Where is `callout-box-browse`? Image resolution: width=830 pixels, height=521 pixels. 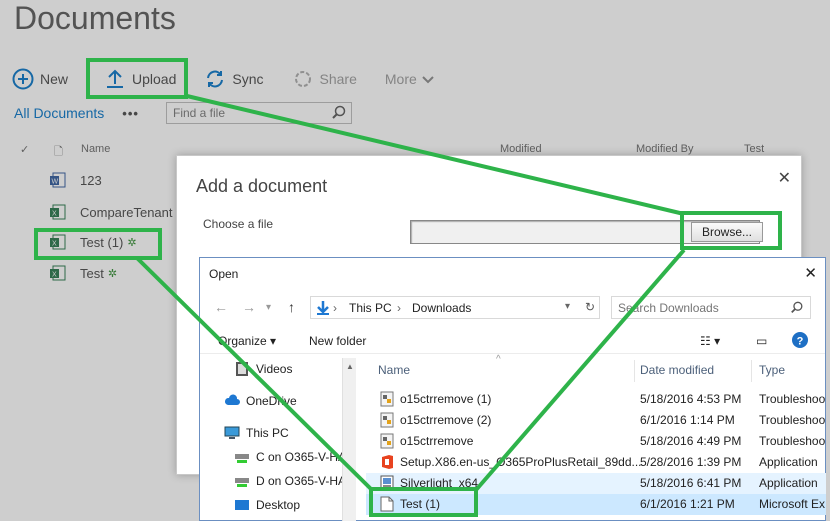 callout-box-browse is located at coordinates (731, 230).